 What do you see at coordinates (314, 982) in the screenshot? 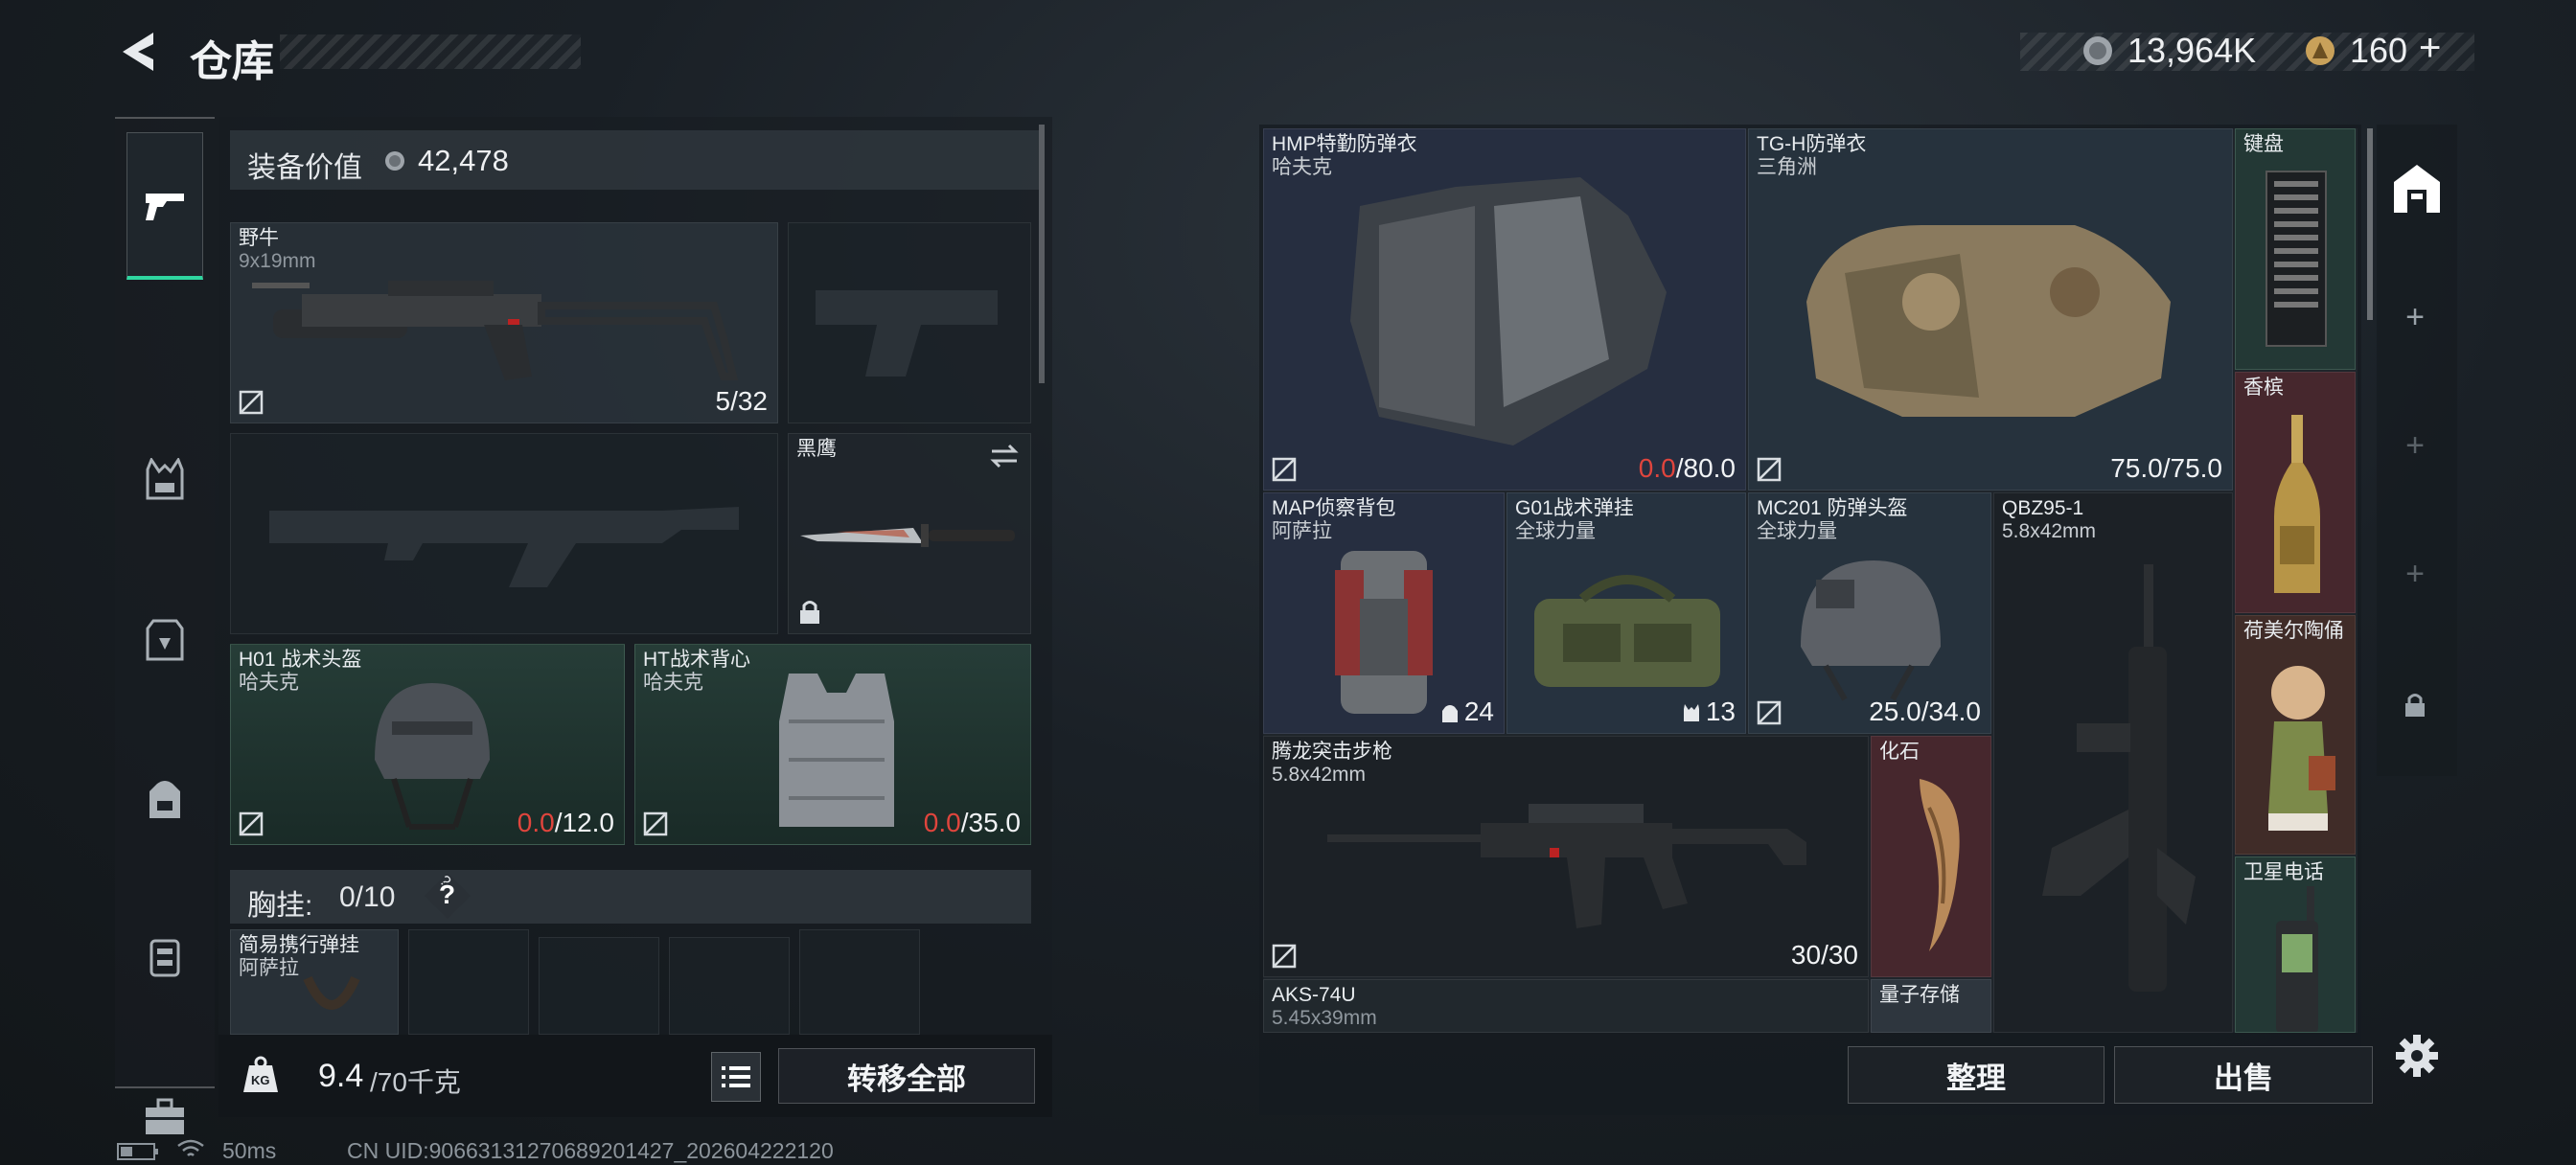
I see `chest-rig-slot: 简易携行弹挂 阿萨拉` at bounding box center [314, 982].